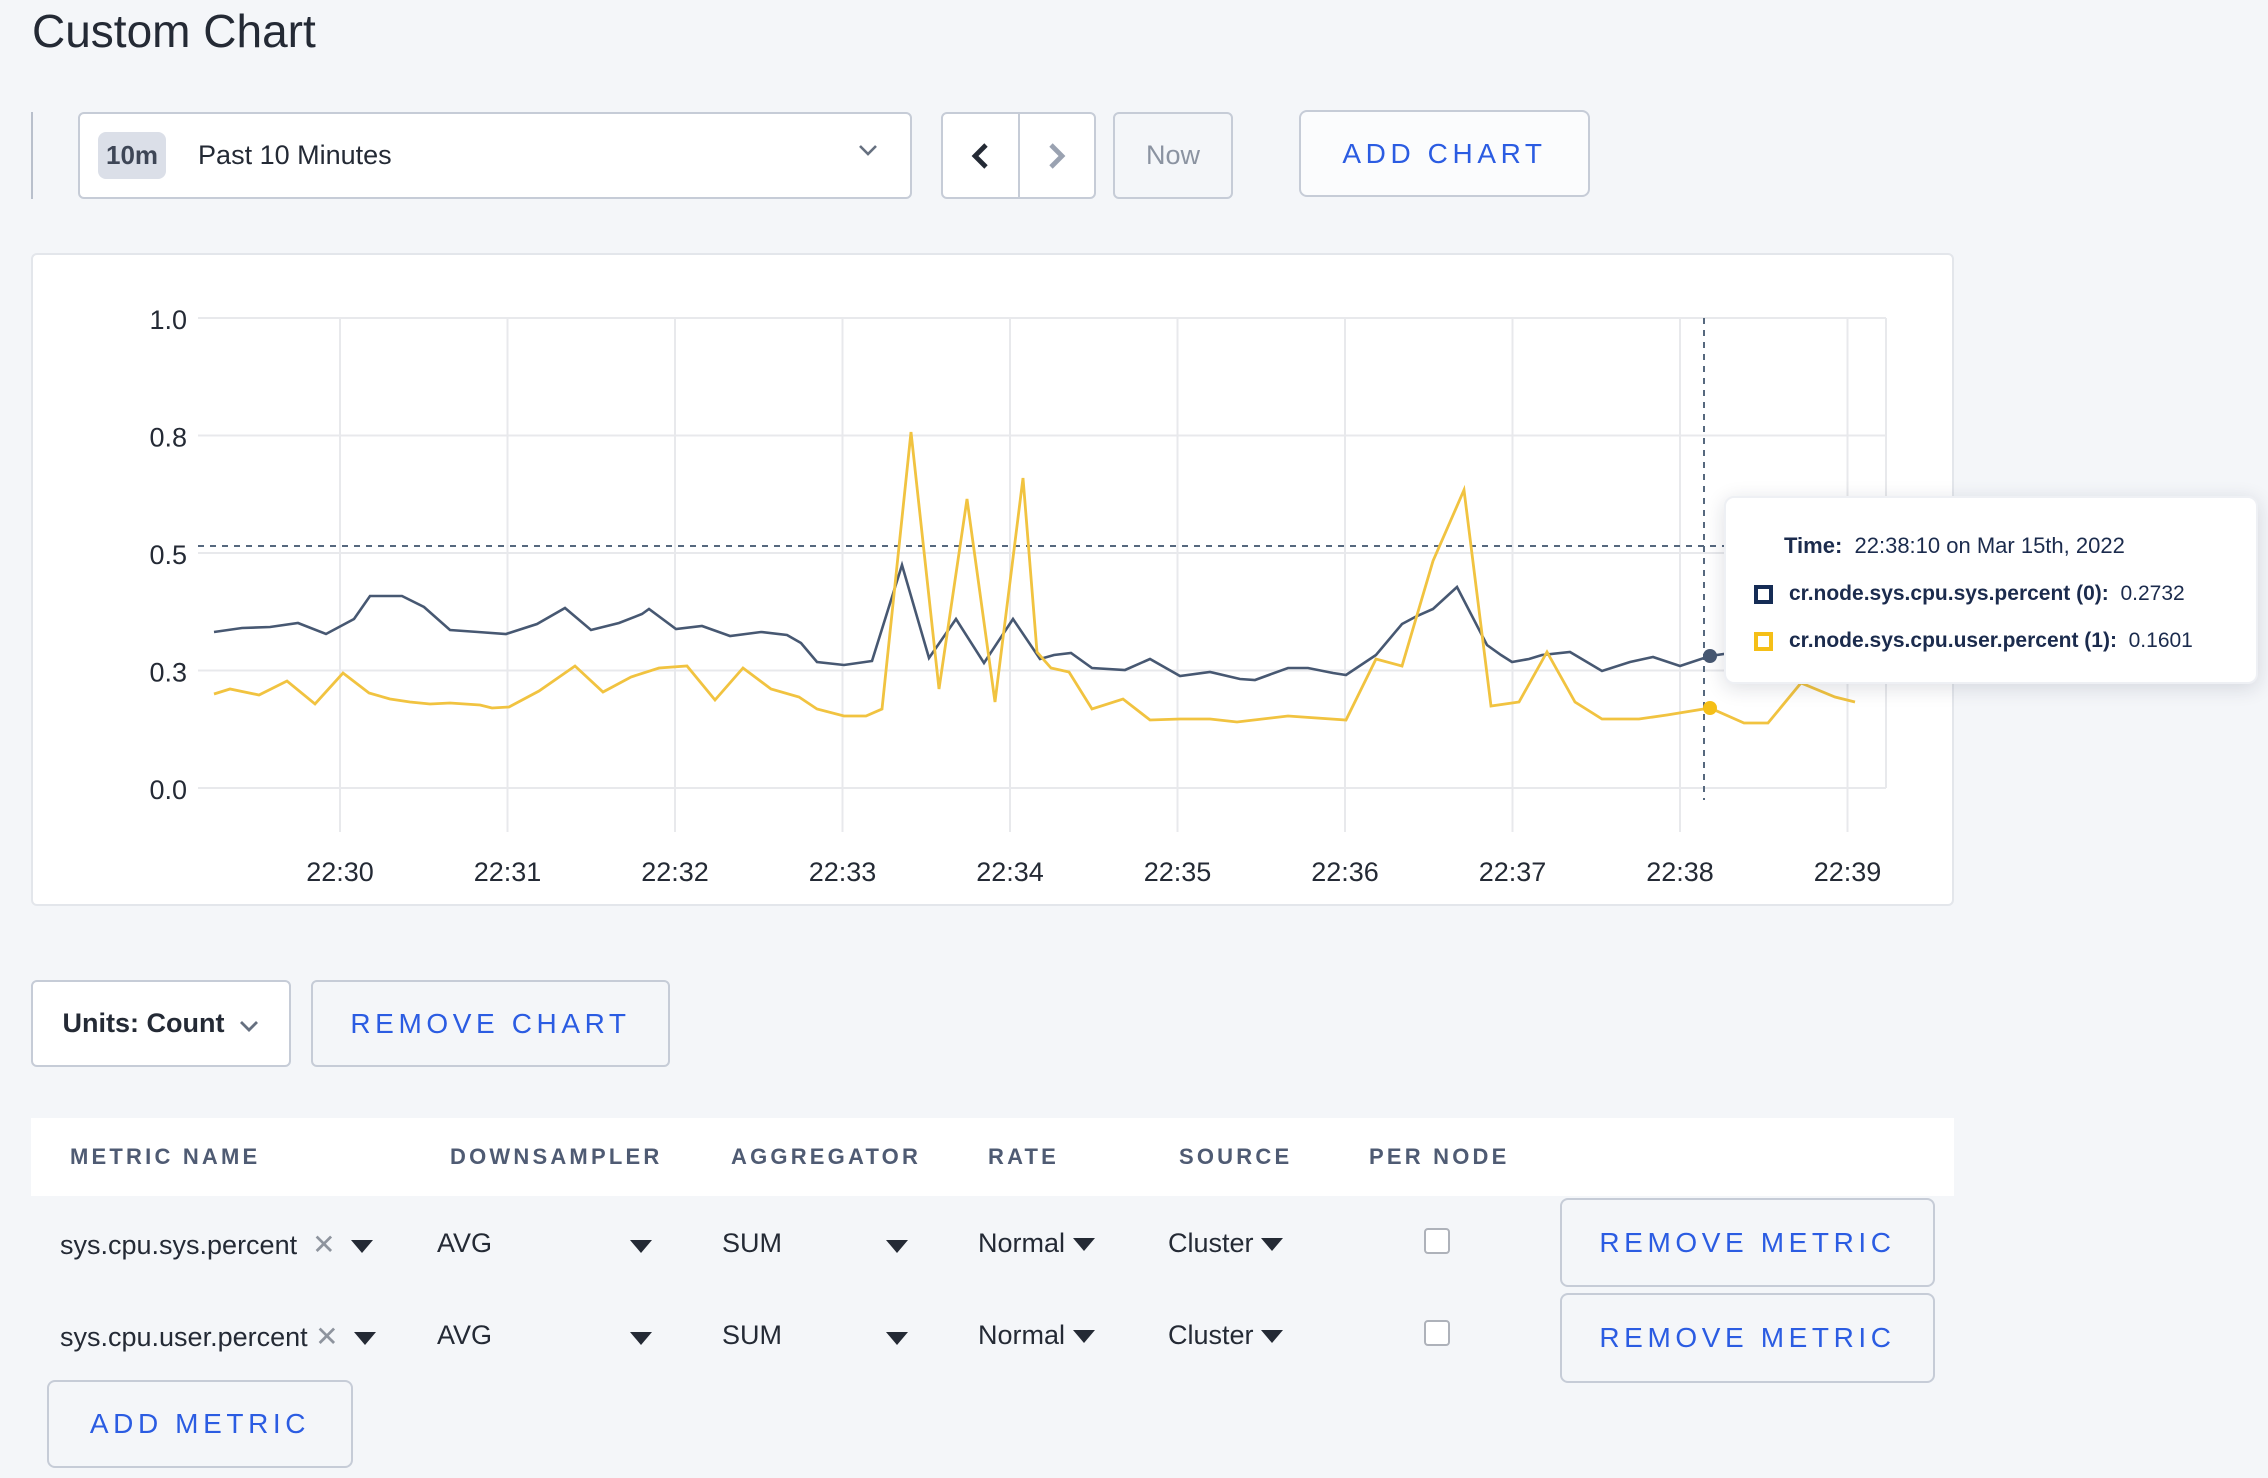 The height and width of the screenshot is (1478, 2268). Describe the element at coordinates (168, 673) in the screenshot. I see `svg-text: 0.3` at that location.